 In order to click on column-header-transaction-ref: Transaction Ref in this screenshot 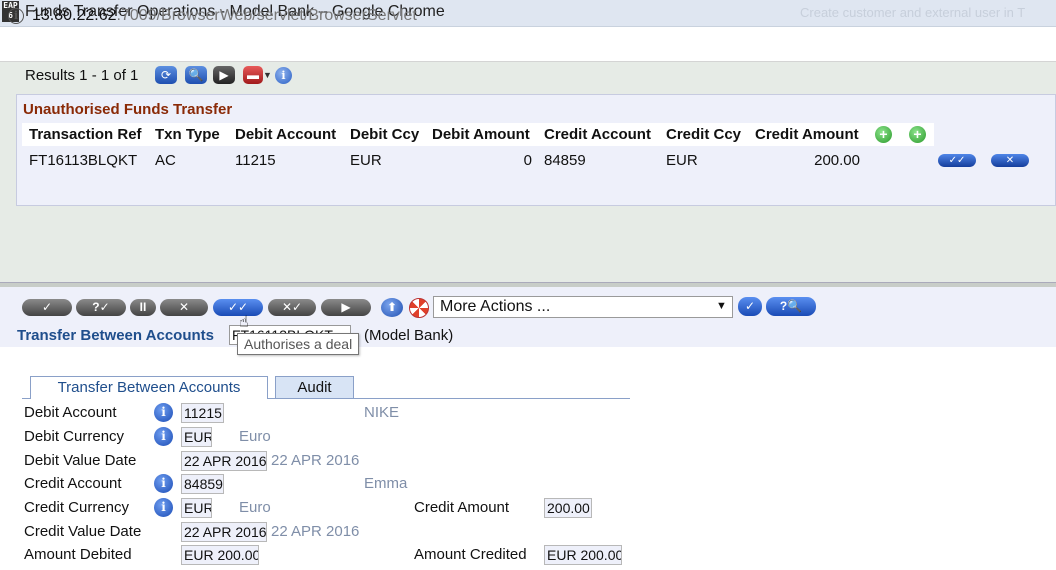, I will do `click(85, 134)`.